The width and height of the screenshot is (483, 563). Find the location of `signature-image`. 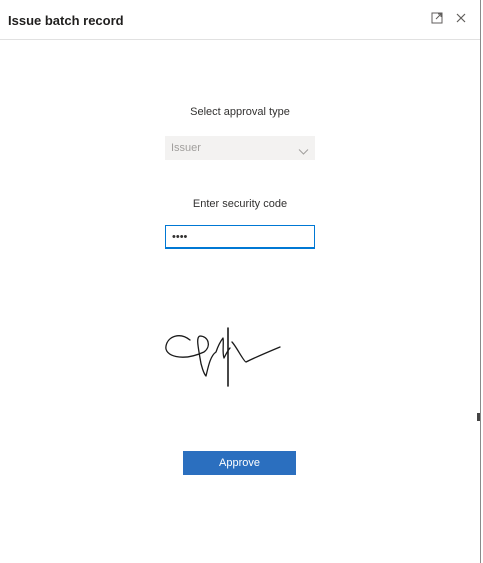

signature-image is located at coordinates (222, 357).